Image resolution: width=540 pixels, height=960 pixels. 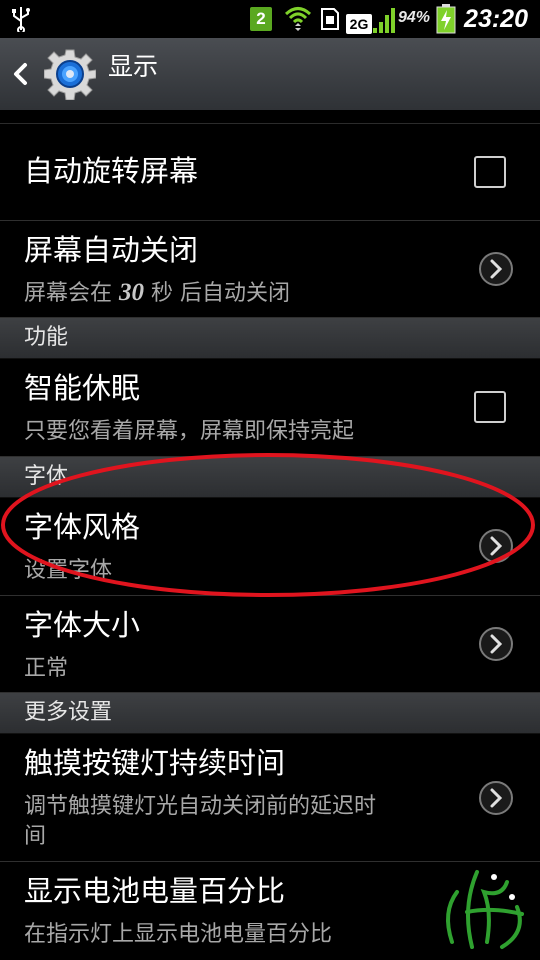 I want to click on item-subtitle-line2: 间, so click(x=35, y=836).